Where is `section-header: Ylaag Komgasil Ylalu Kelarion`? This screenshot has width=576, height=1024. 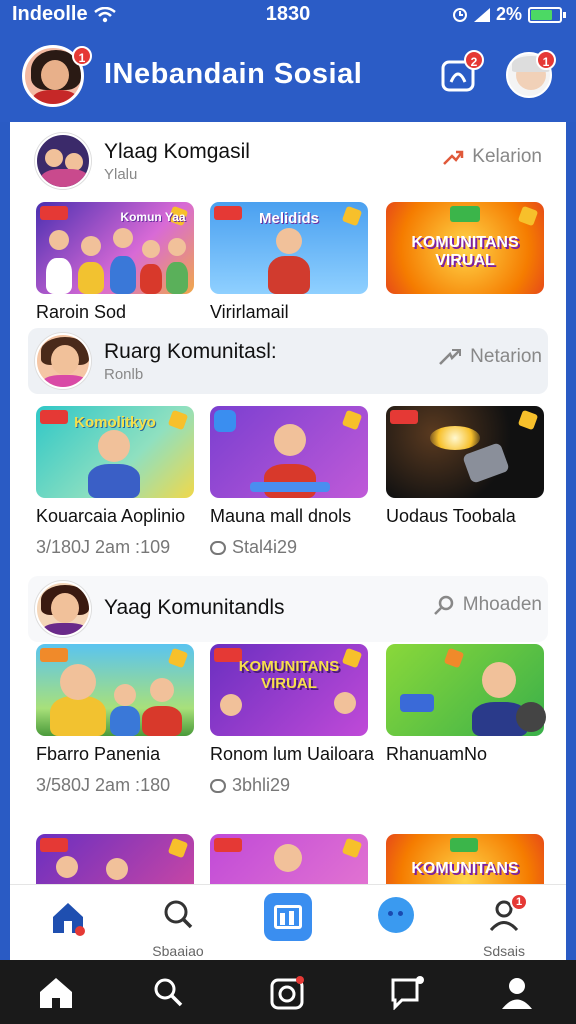
section-header: Ylaag Komgasil Ylalu Kelarion is located at coordinates (288, 161).